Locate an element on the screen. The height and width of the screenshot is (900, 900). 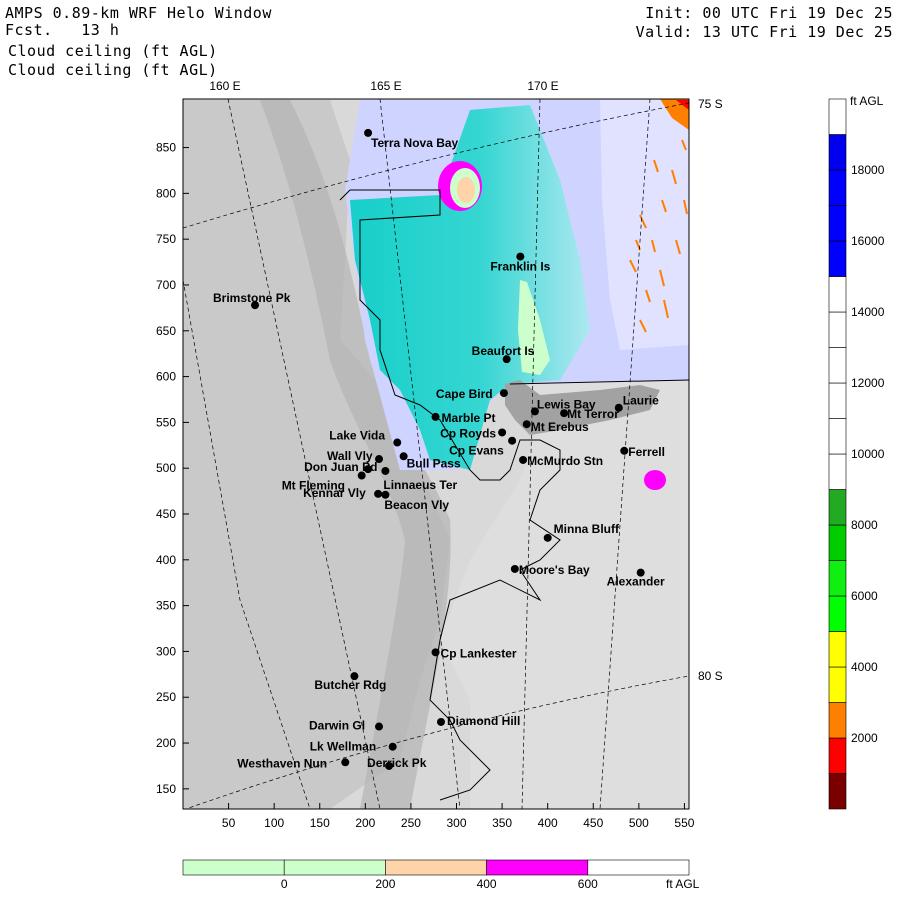
x-tick-label: 300 is located at coordinates (456, 823).